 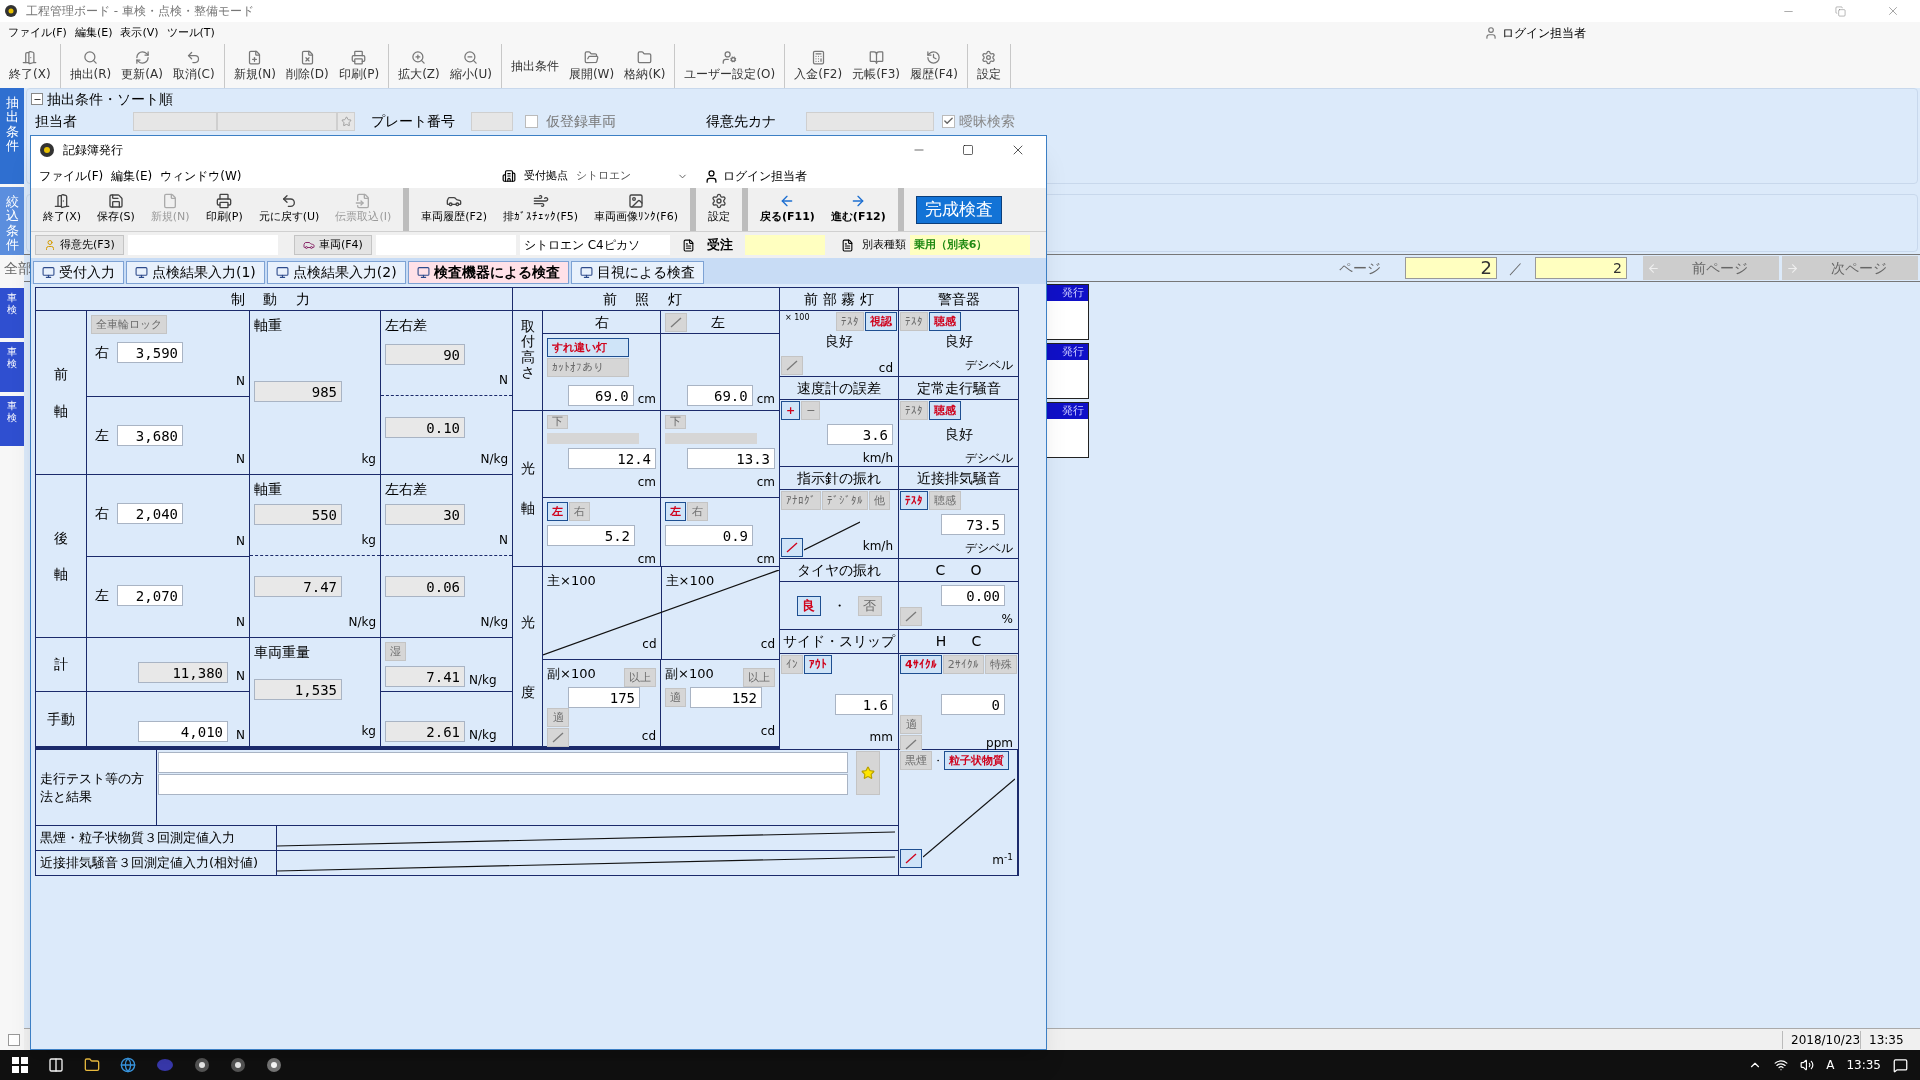 I want to click on toggle-button: 4ｻｲｸﾙ, so click(x=921, y=664).